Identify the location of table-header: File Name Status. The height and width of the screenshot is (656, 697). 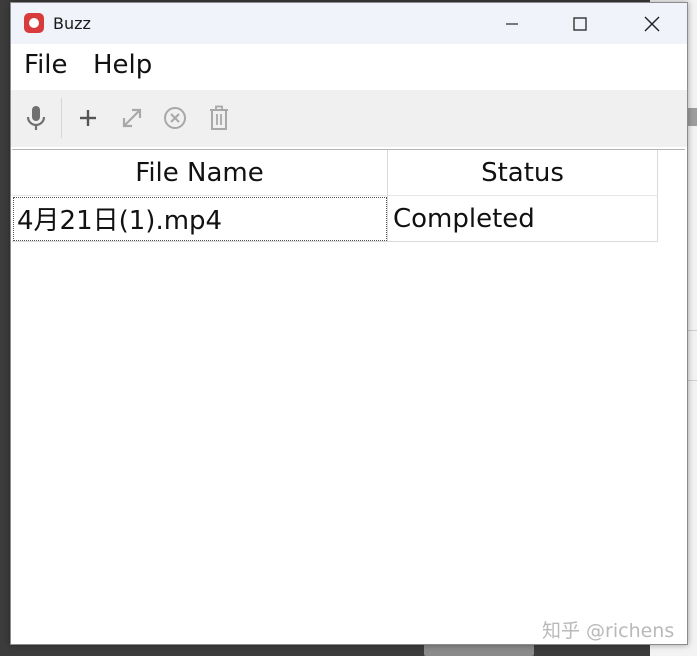
(335, 173).